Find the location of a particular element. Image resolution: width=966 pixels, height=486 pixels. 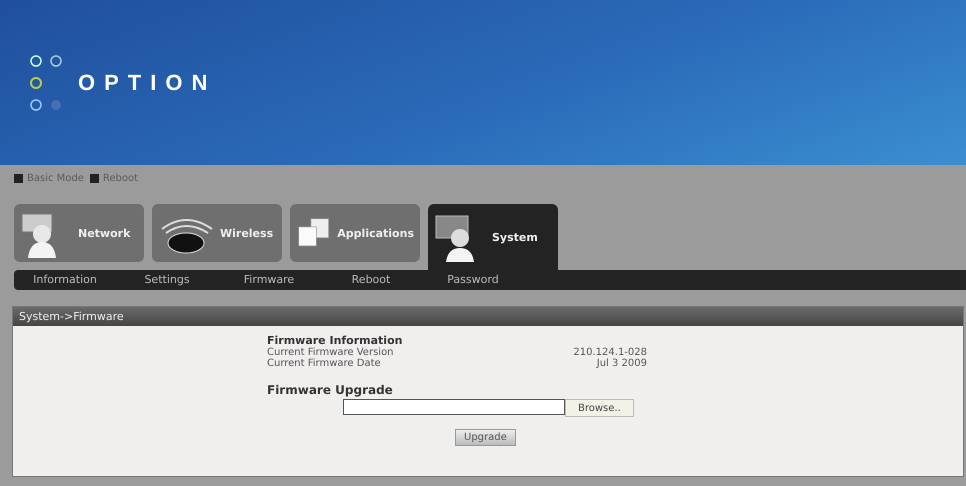

nav-tab: System is located at coordinates (493, 237).